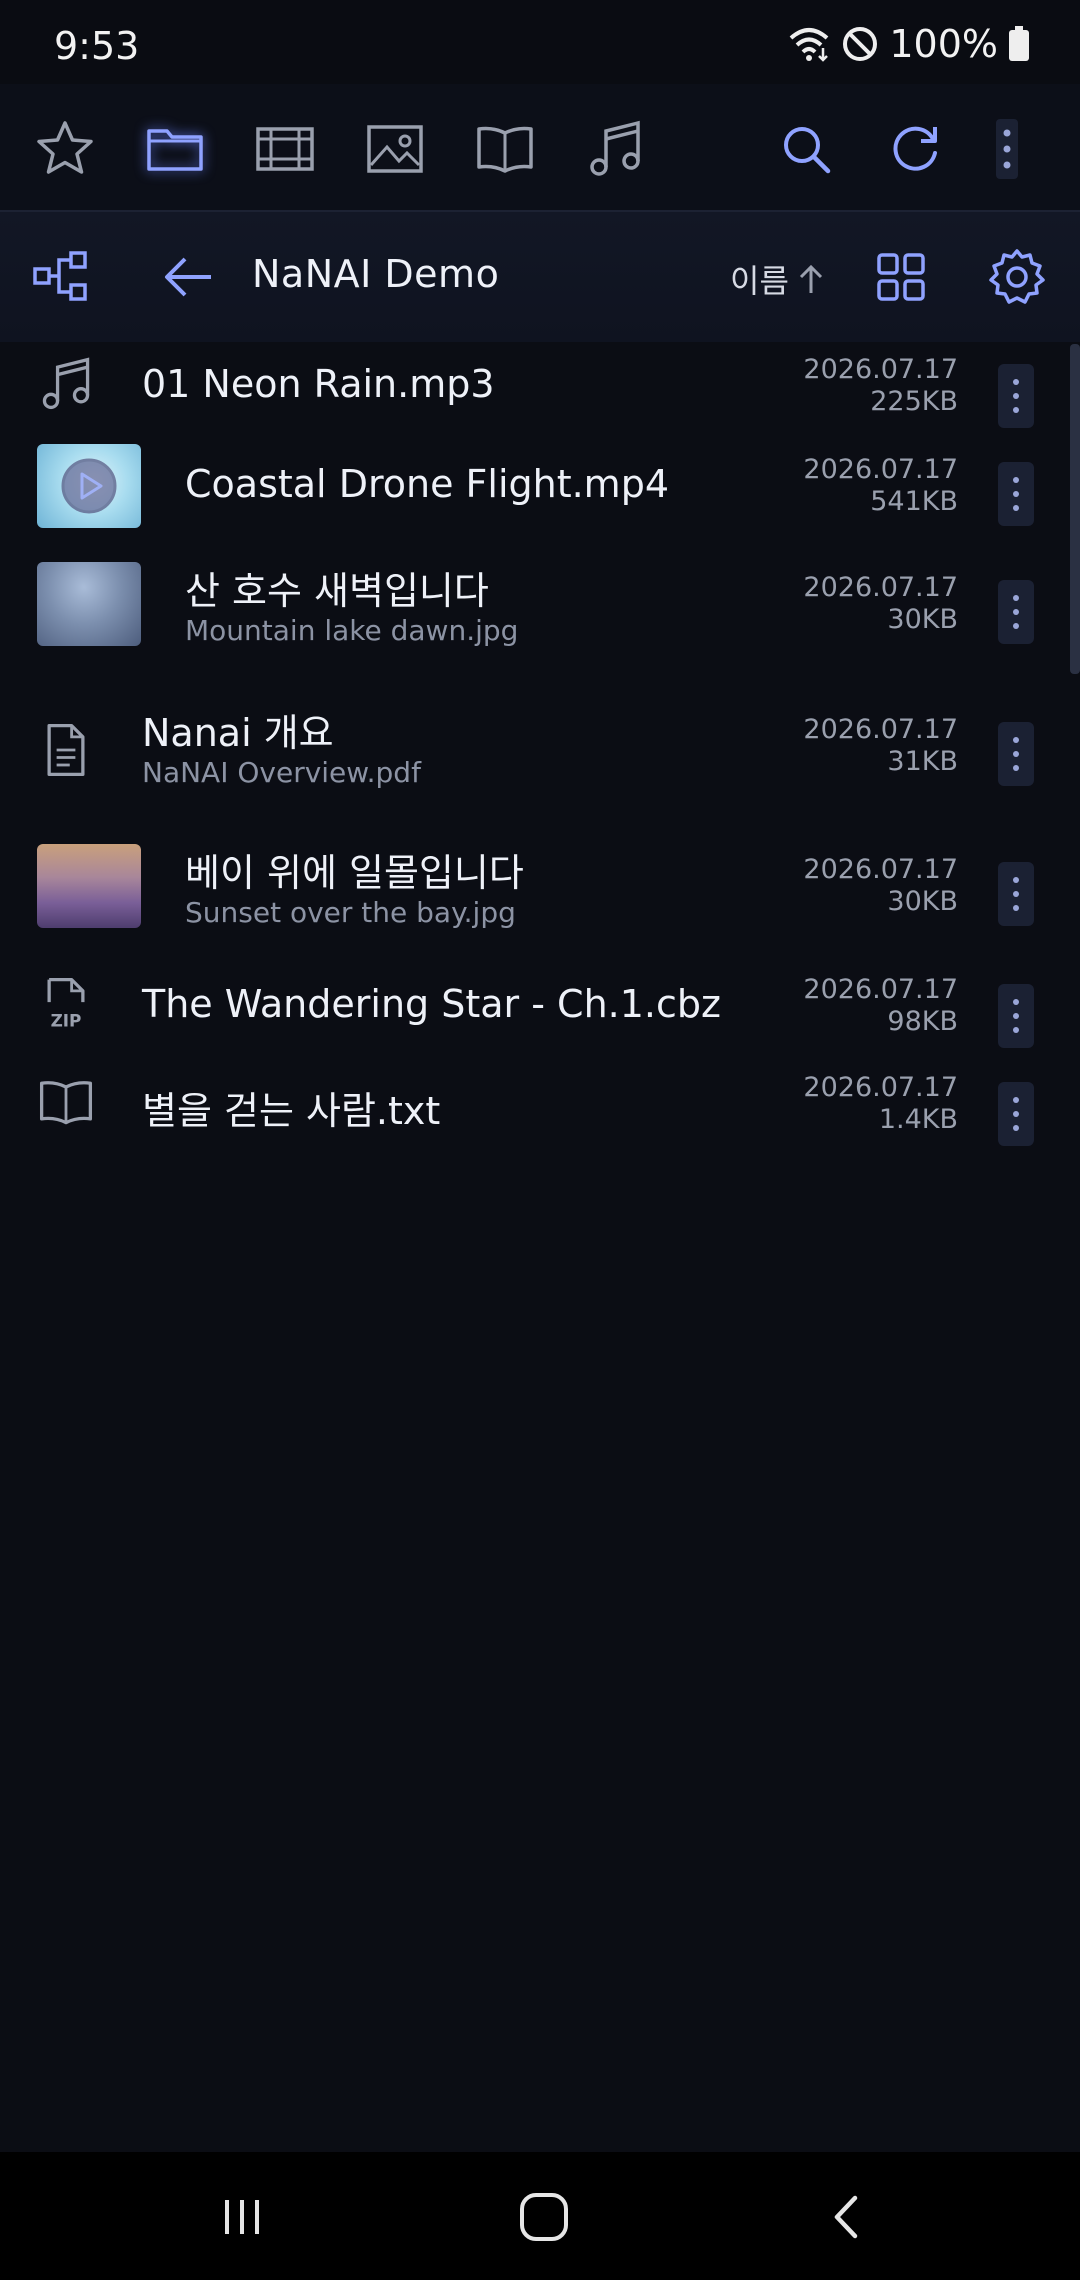 Image resolution: width=1080 pixels, height=2280 pixels. I want to click on overflow-menu-button, so click(1007, 149).